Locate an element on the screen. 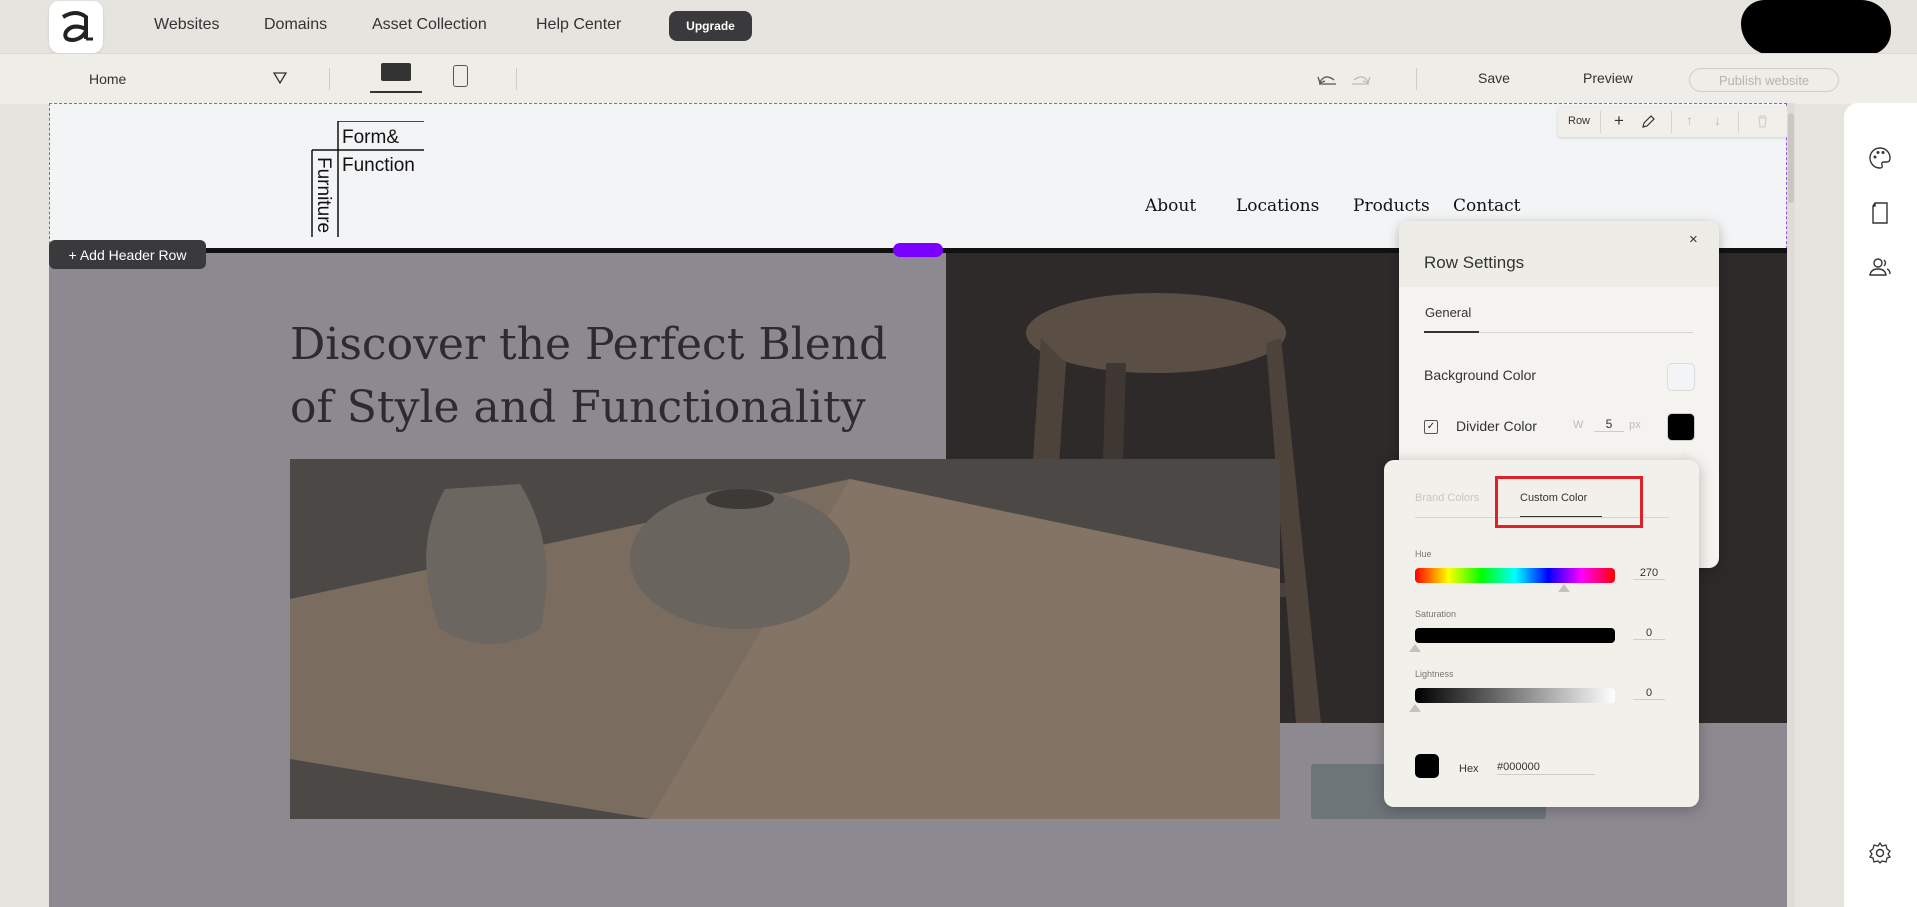 This screenshot has height=907, width=1917. move-down-icon: ↓ is located at coordinates (1717, 120).